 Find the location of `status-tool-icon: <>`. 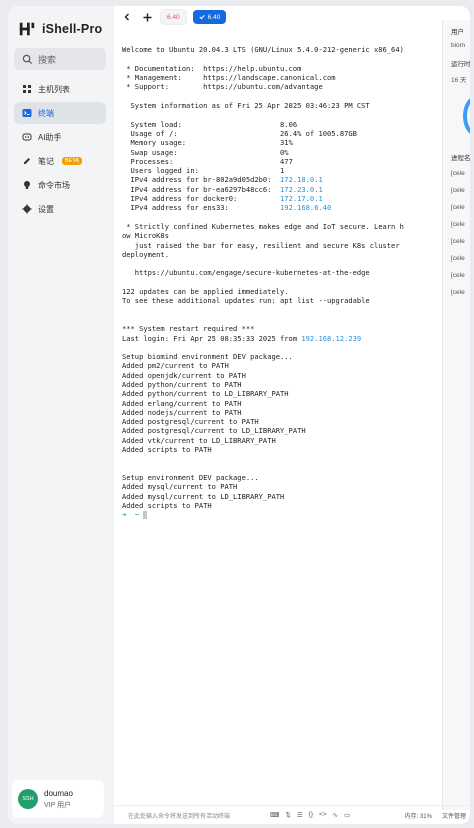

status-tool-icon: <> is located at coordinates (323, 815).